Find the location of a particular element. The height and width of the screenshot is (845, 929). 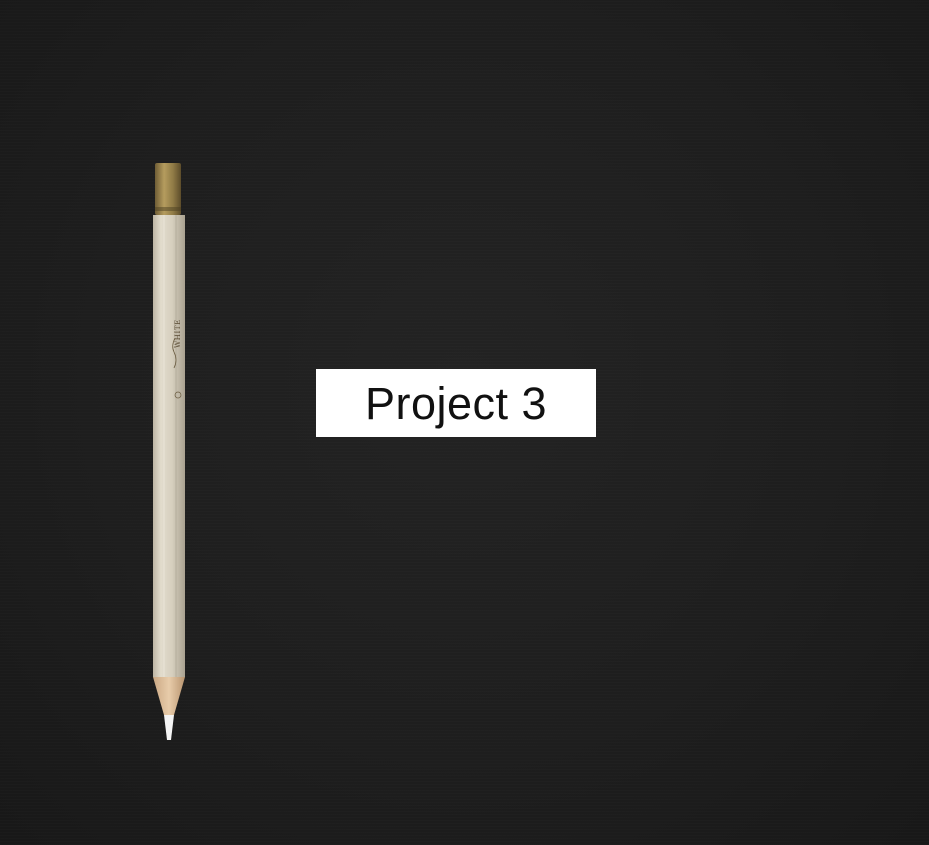

title-card: Project 3 is located at coordinates (456, 403).